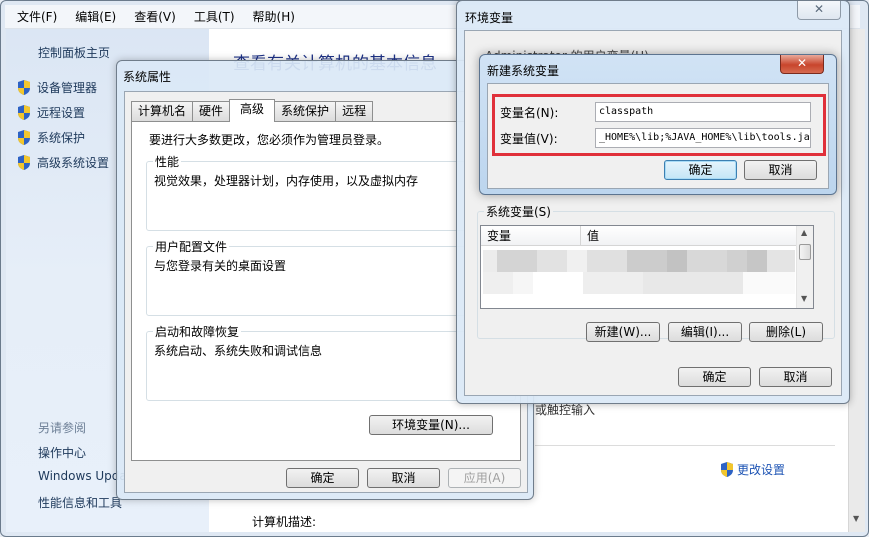  Describe the element at coordinates (214, 16) in the screenshot. I see `menu-tools: 工具(T)` at that location.